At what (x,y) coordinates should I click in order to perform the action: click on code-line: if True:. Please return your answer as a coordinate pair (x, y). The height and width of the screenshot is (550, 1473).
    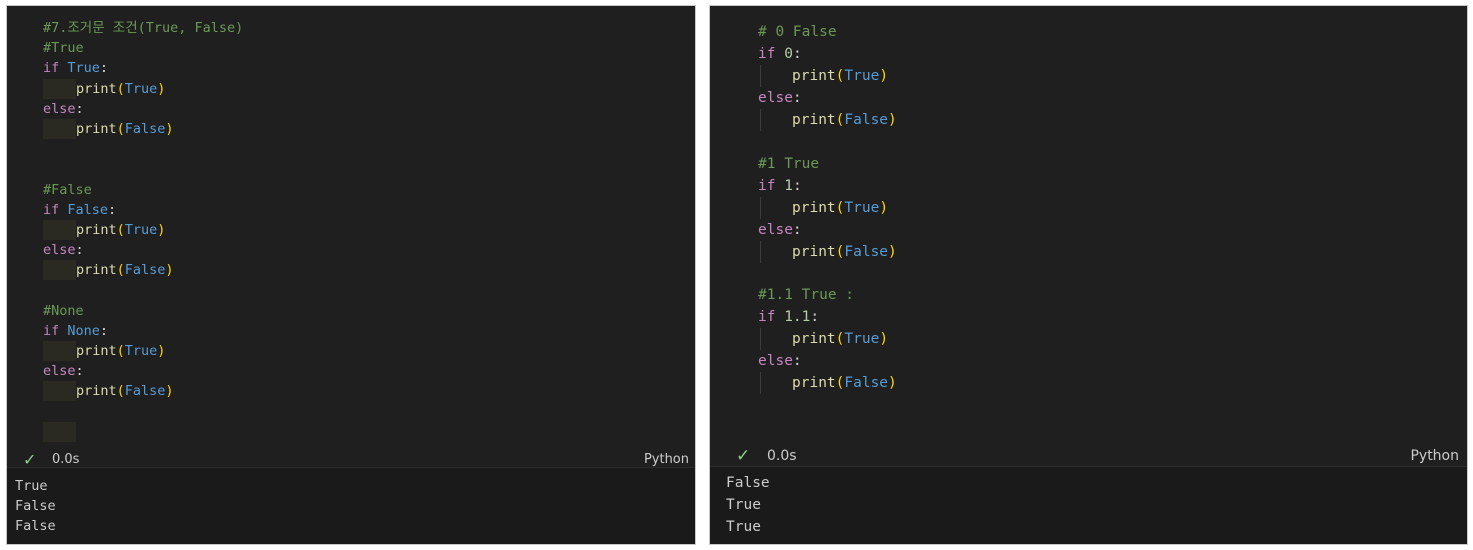
    Looking at the image, I should click on (75, 68).